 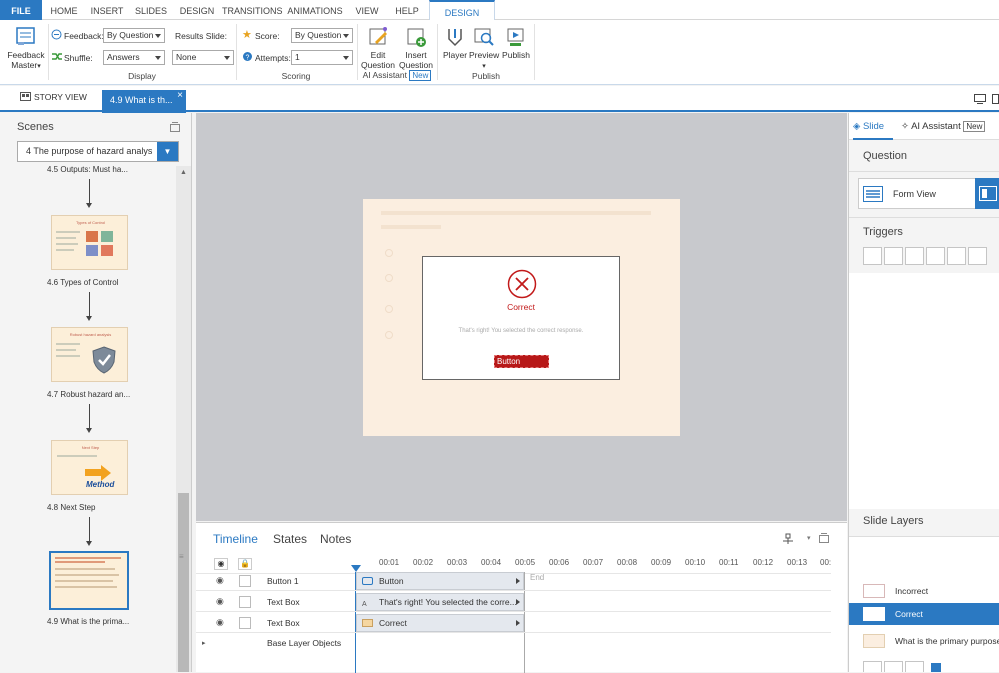 What do you see at coordinates (893, 666) in the screenshot?
I see `duplicate-layer-icon` at bounding box center [893, 666].